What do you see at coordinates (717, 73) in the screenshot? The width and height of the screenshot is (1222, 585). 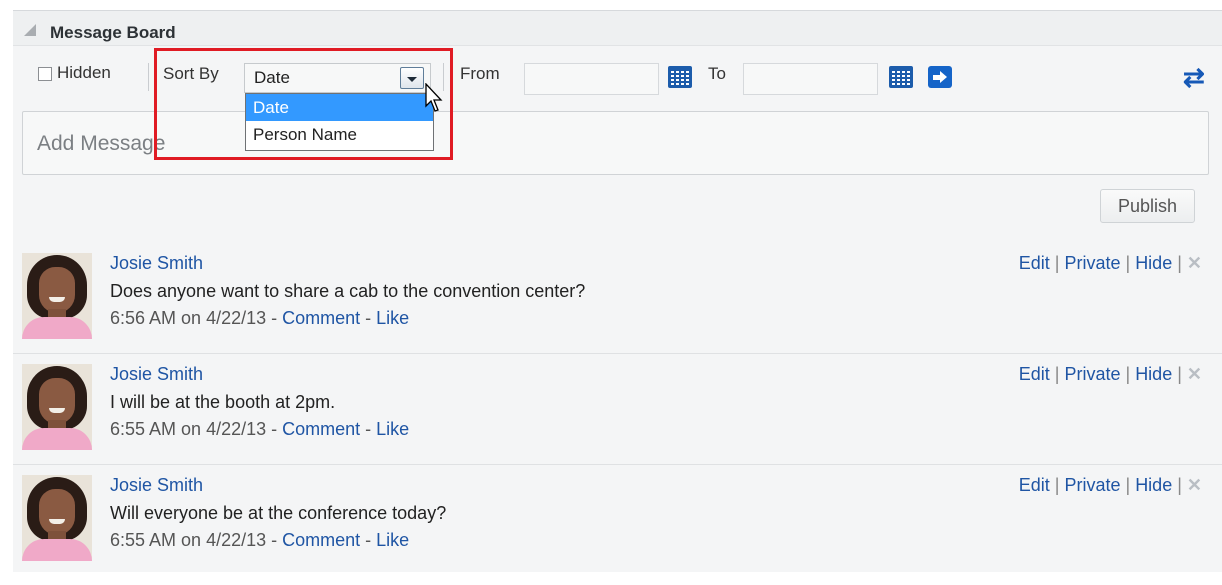 I see `to-label: To` at bounding box center [717, 73].